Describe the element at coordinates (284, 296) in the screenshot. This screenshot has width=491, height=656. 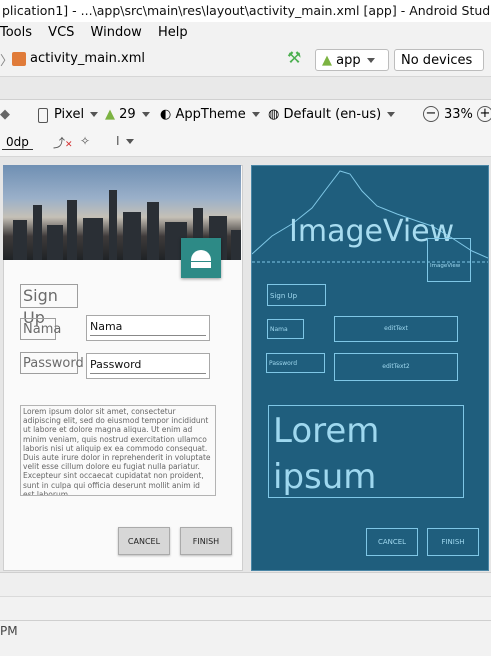
I see `blueprint-sign-up-label: Sign Up` at that location.